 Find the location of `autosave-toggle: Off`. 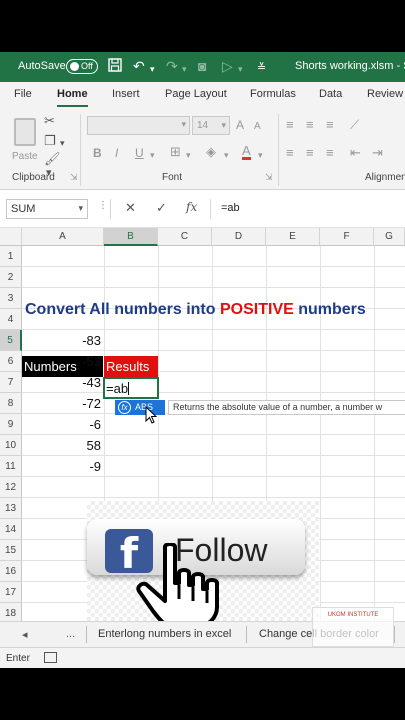

autosave-toggle: Off is located at coordinates (82, 66).